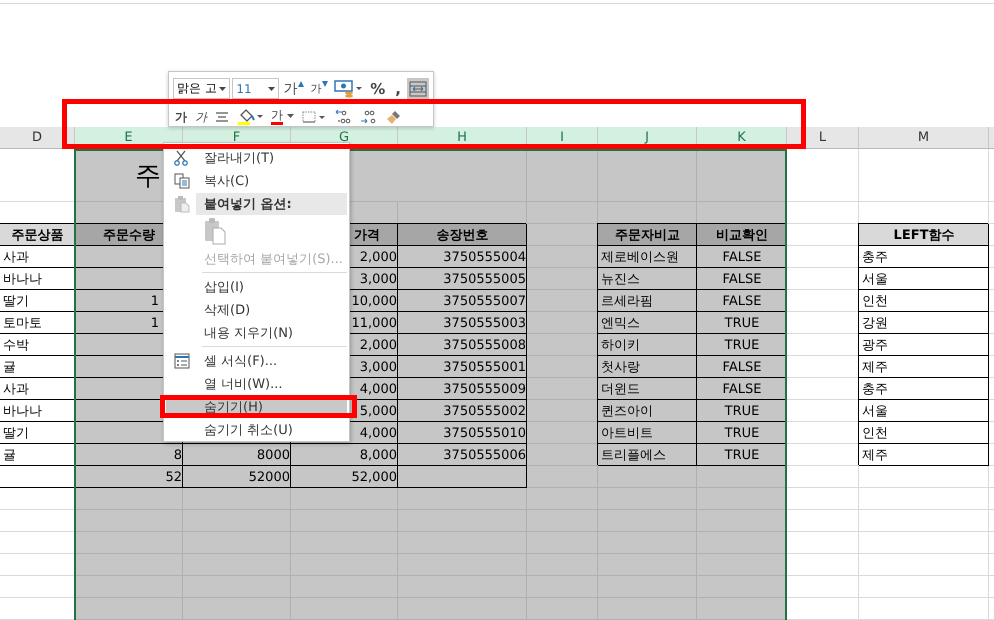 This screenshot has height=620, width=994. Describe the element at coordinates (181, 158) in the screenshot. I see `scissors-icon` at that location.